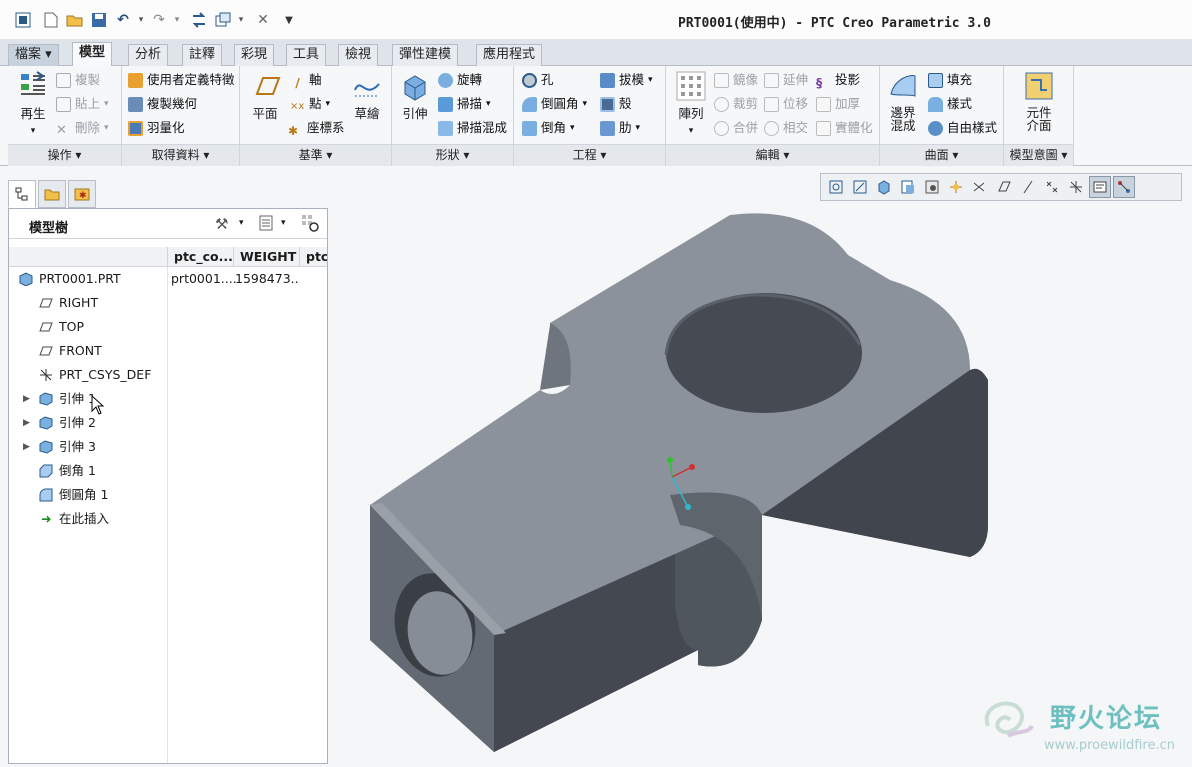  Describe the element at coordinates (860, 187) in the screenshot. I see `zoom-in-icon` at that location.